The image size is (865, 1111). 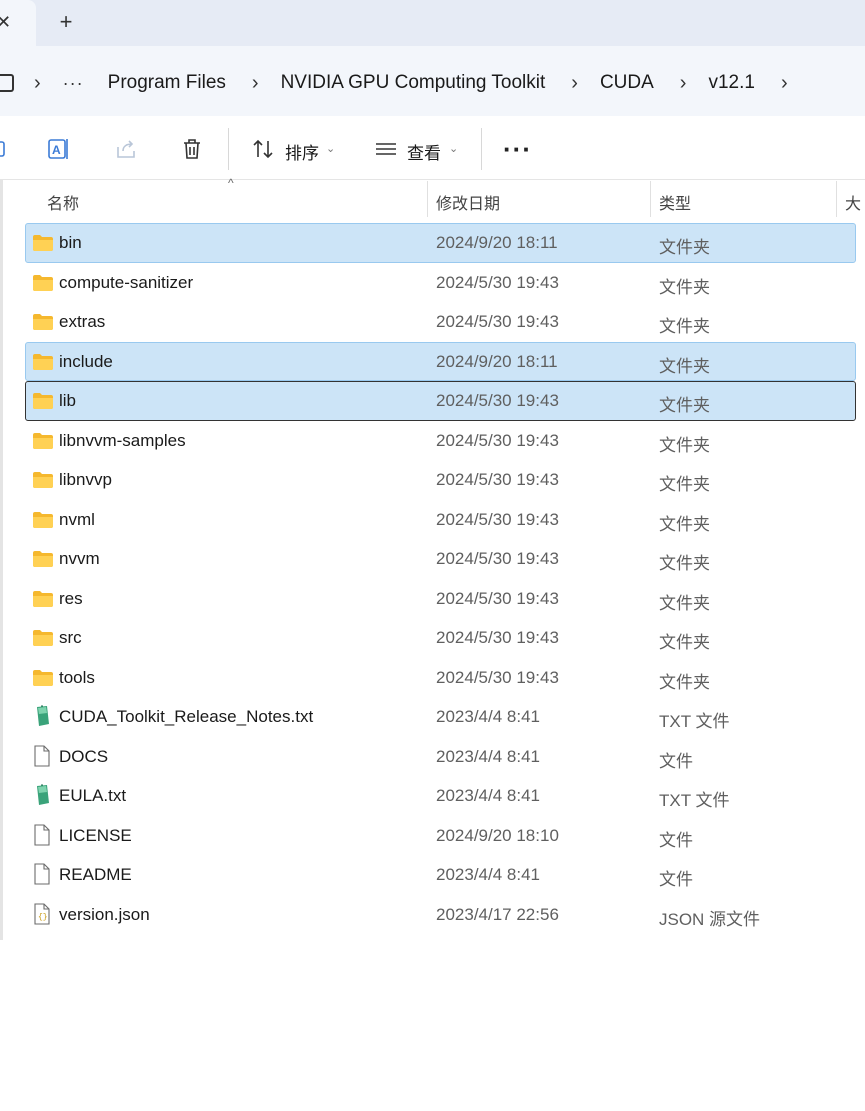 What do you see at coordinates (231, 183) in the screenshot?
I see `sort-ascending-icon: ^` at bounding box center [231, 183].